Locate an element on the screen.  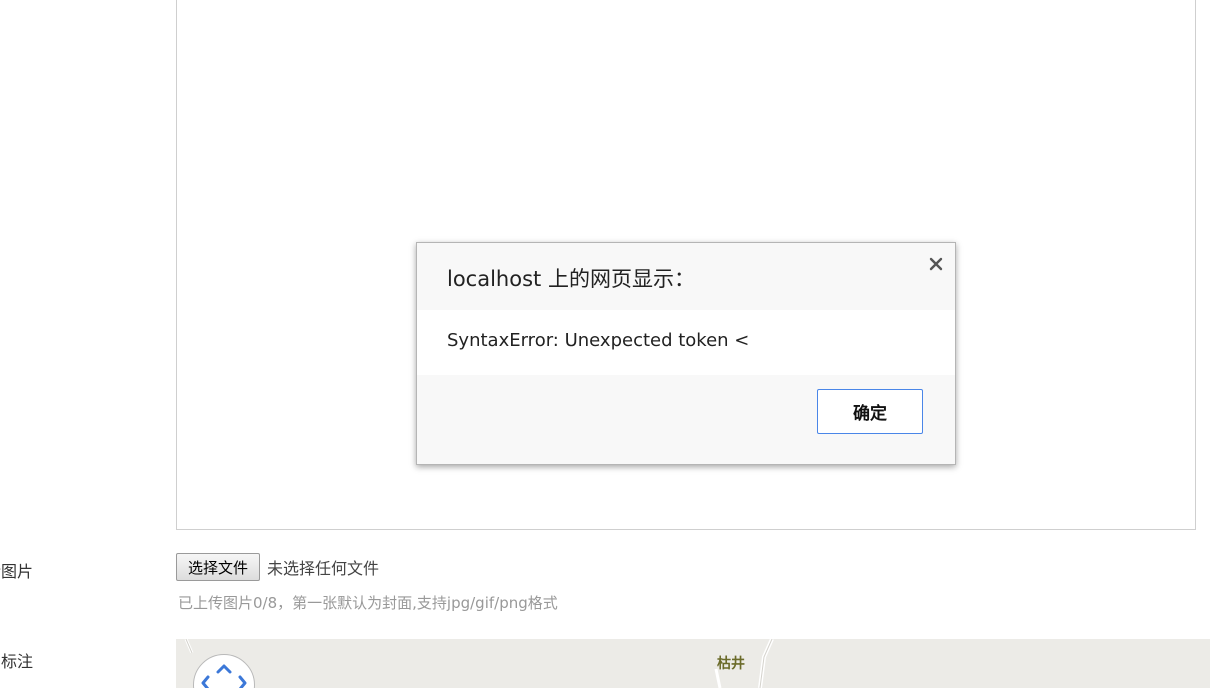
ok-button: 确定 is located at coordinates (870, 411).